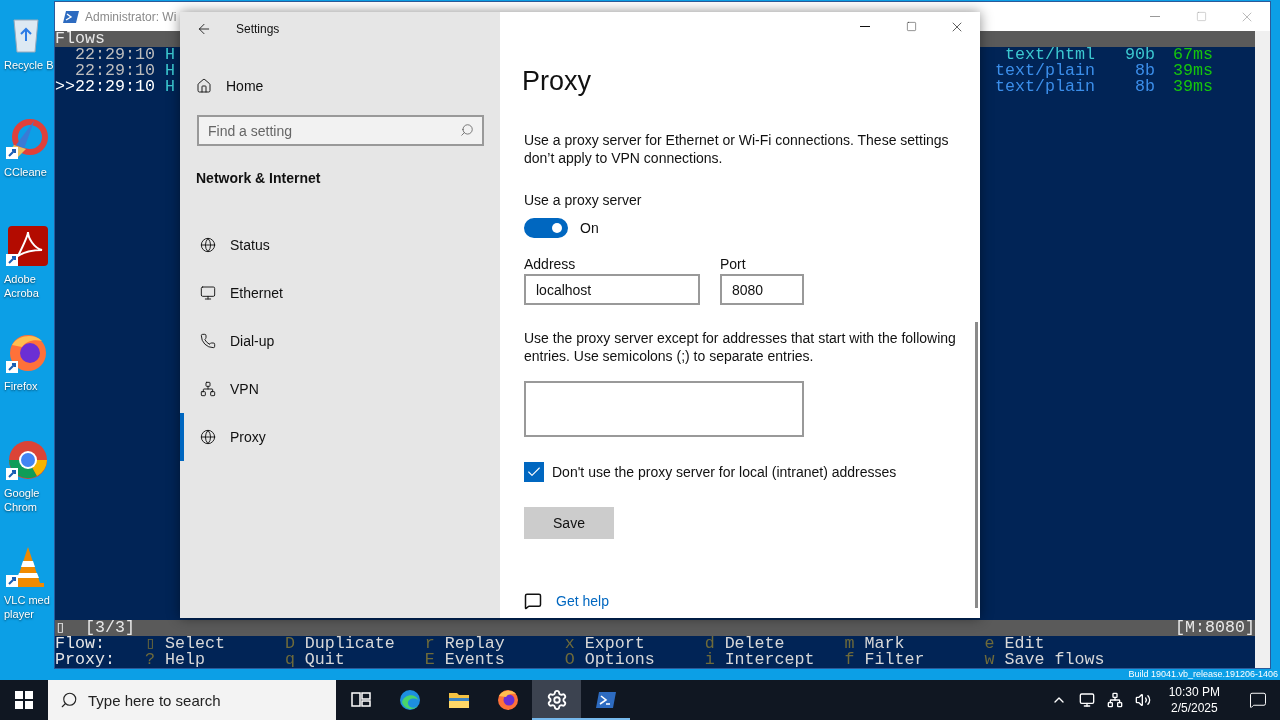 The height and width of the screenshot is (720, 1280). Describe the element at coordinates (557, 81) in the screenshot. I see `page-title: Proxy` at that location.